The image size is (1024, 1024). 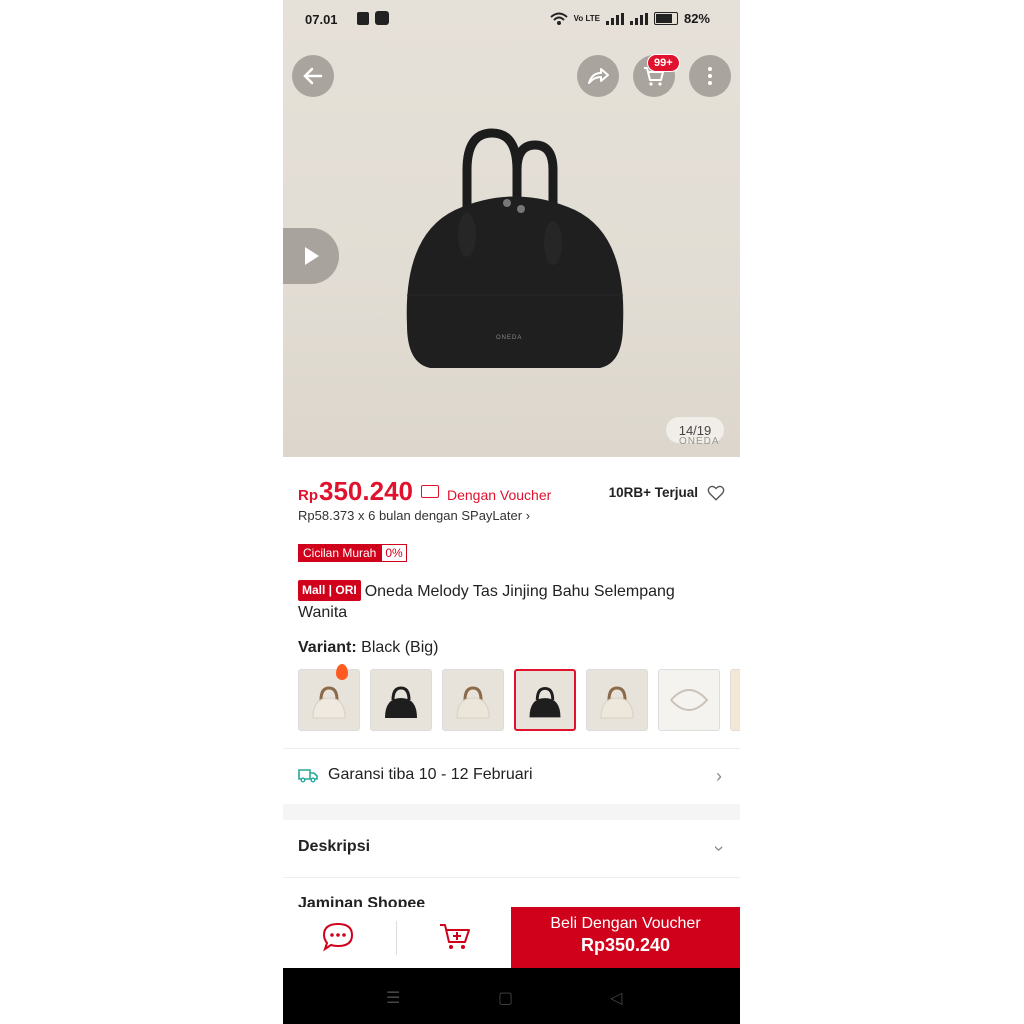 I want to click on back-nav-icon: ◁, so click(x=616, y=998).